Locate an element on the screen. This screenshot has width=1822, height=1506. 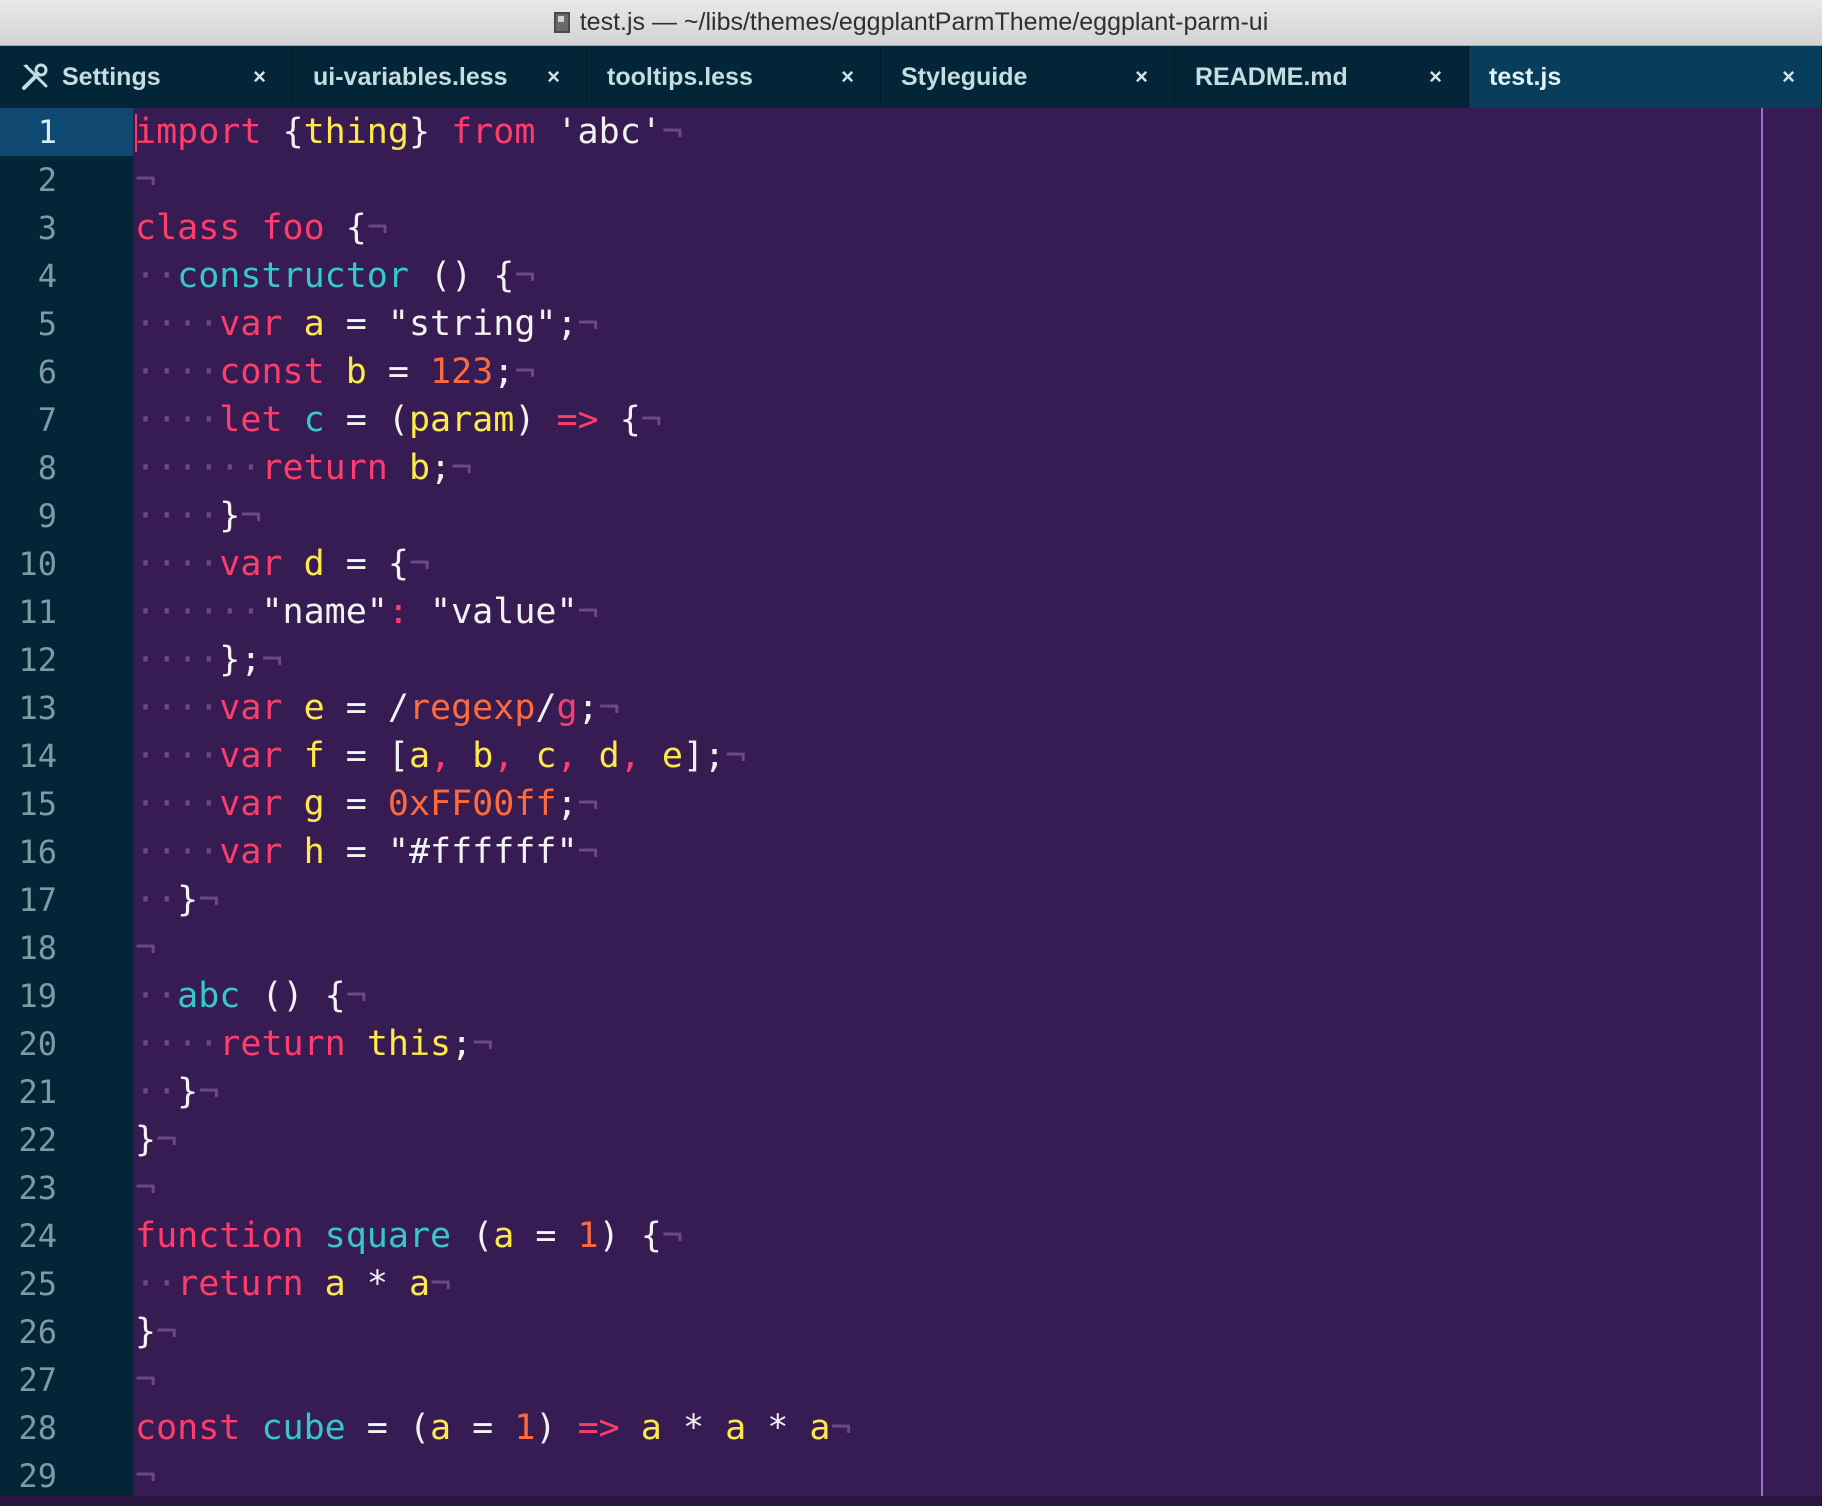
code-token: this is located at coordinates (409, 1044).